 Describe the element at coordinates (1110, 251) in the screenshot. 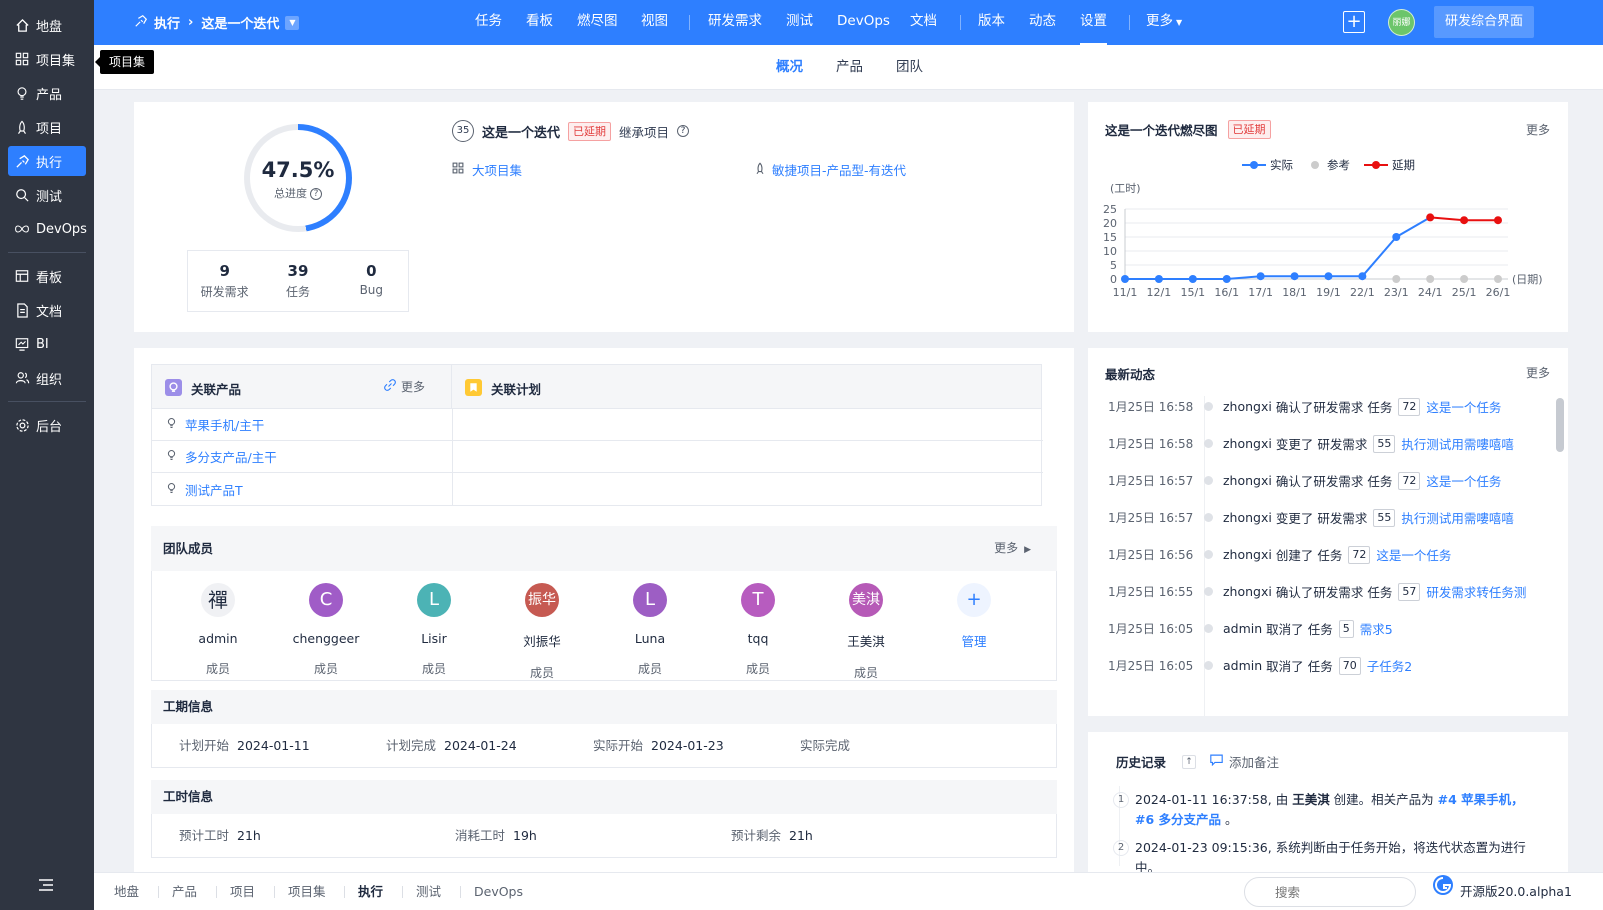

I see `y-tick-label: 10` at that location.